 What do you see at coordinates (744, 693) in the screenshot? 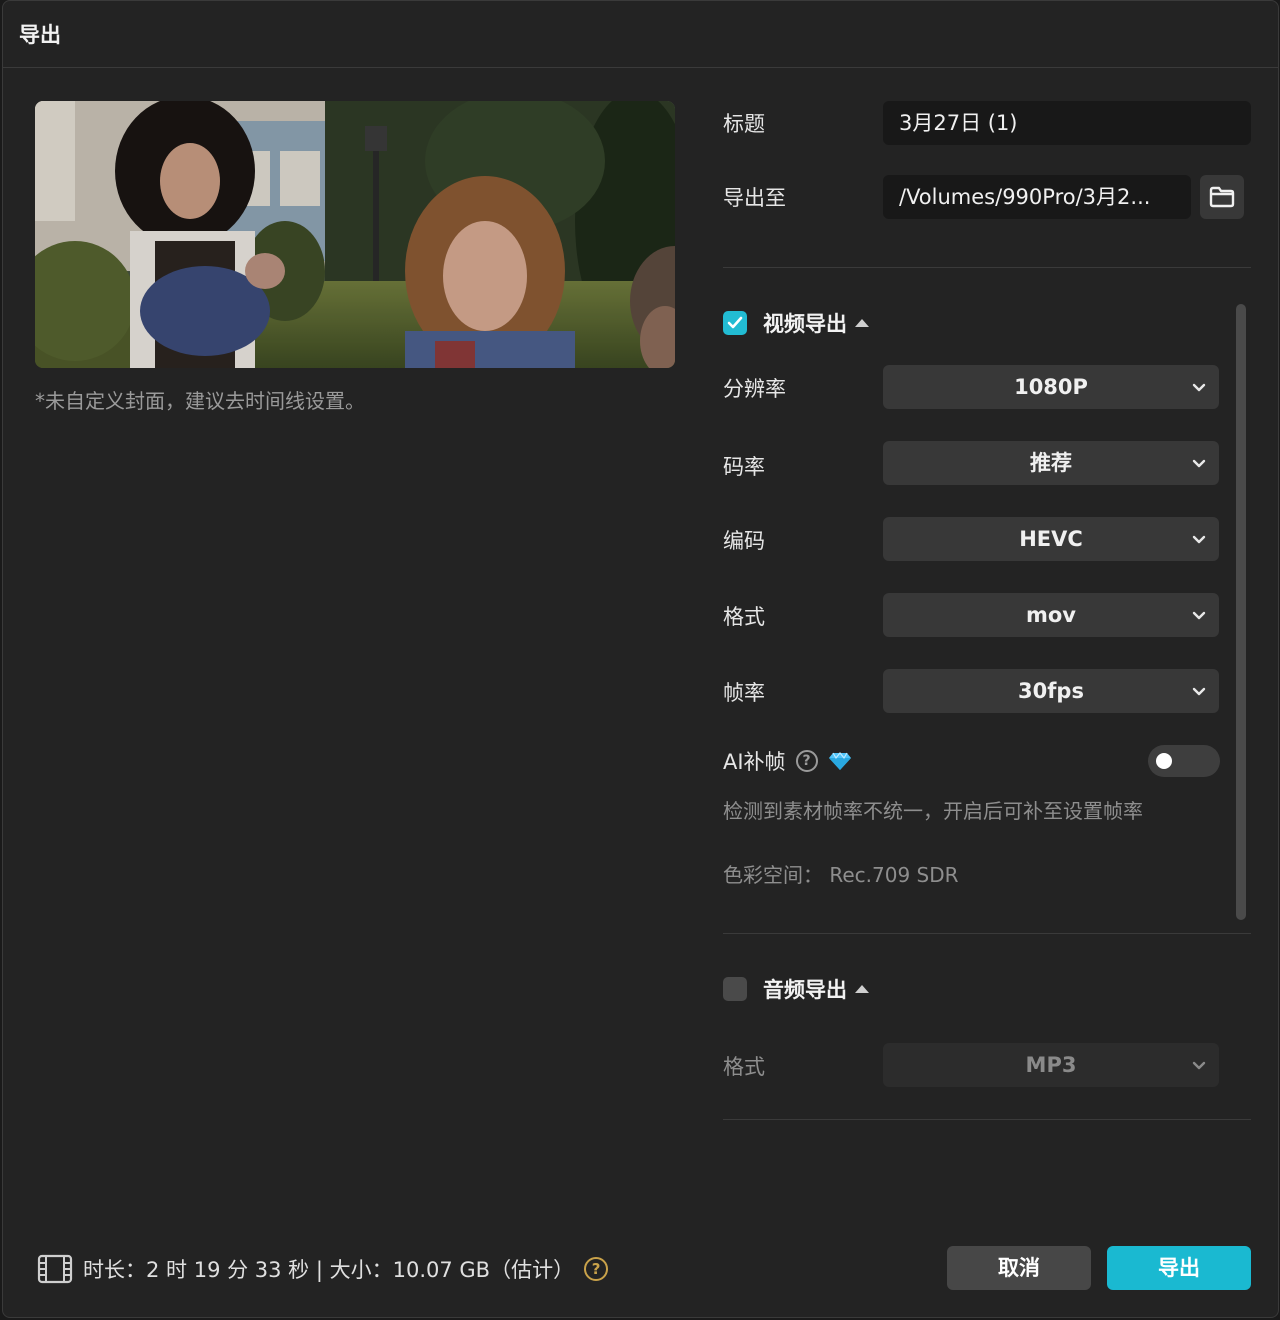
I see `framerate-label: 帧率` at bounding box center [744, 693].